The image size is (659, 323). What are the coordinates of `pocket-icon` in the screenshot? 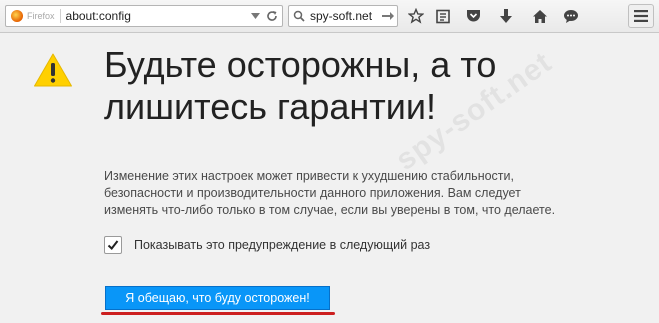 It's located at (473, 16).